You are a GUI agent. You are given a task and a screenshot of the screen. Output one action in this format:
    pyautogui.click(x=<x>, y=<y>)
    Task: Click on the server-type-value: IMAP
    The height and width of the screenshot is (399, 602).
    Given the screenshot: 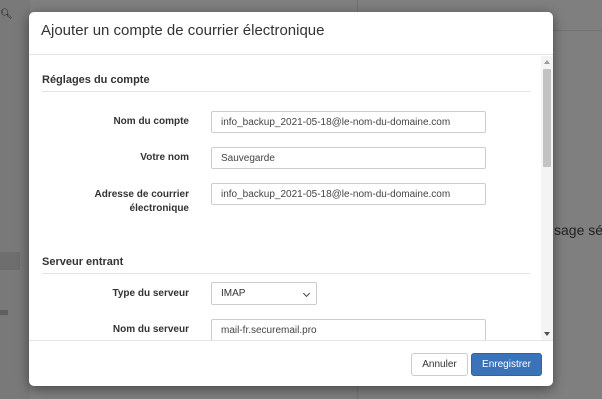 What is the action you would take?
    pyautogui.click(x=233, y=293)
    